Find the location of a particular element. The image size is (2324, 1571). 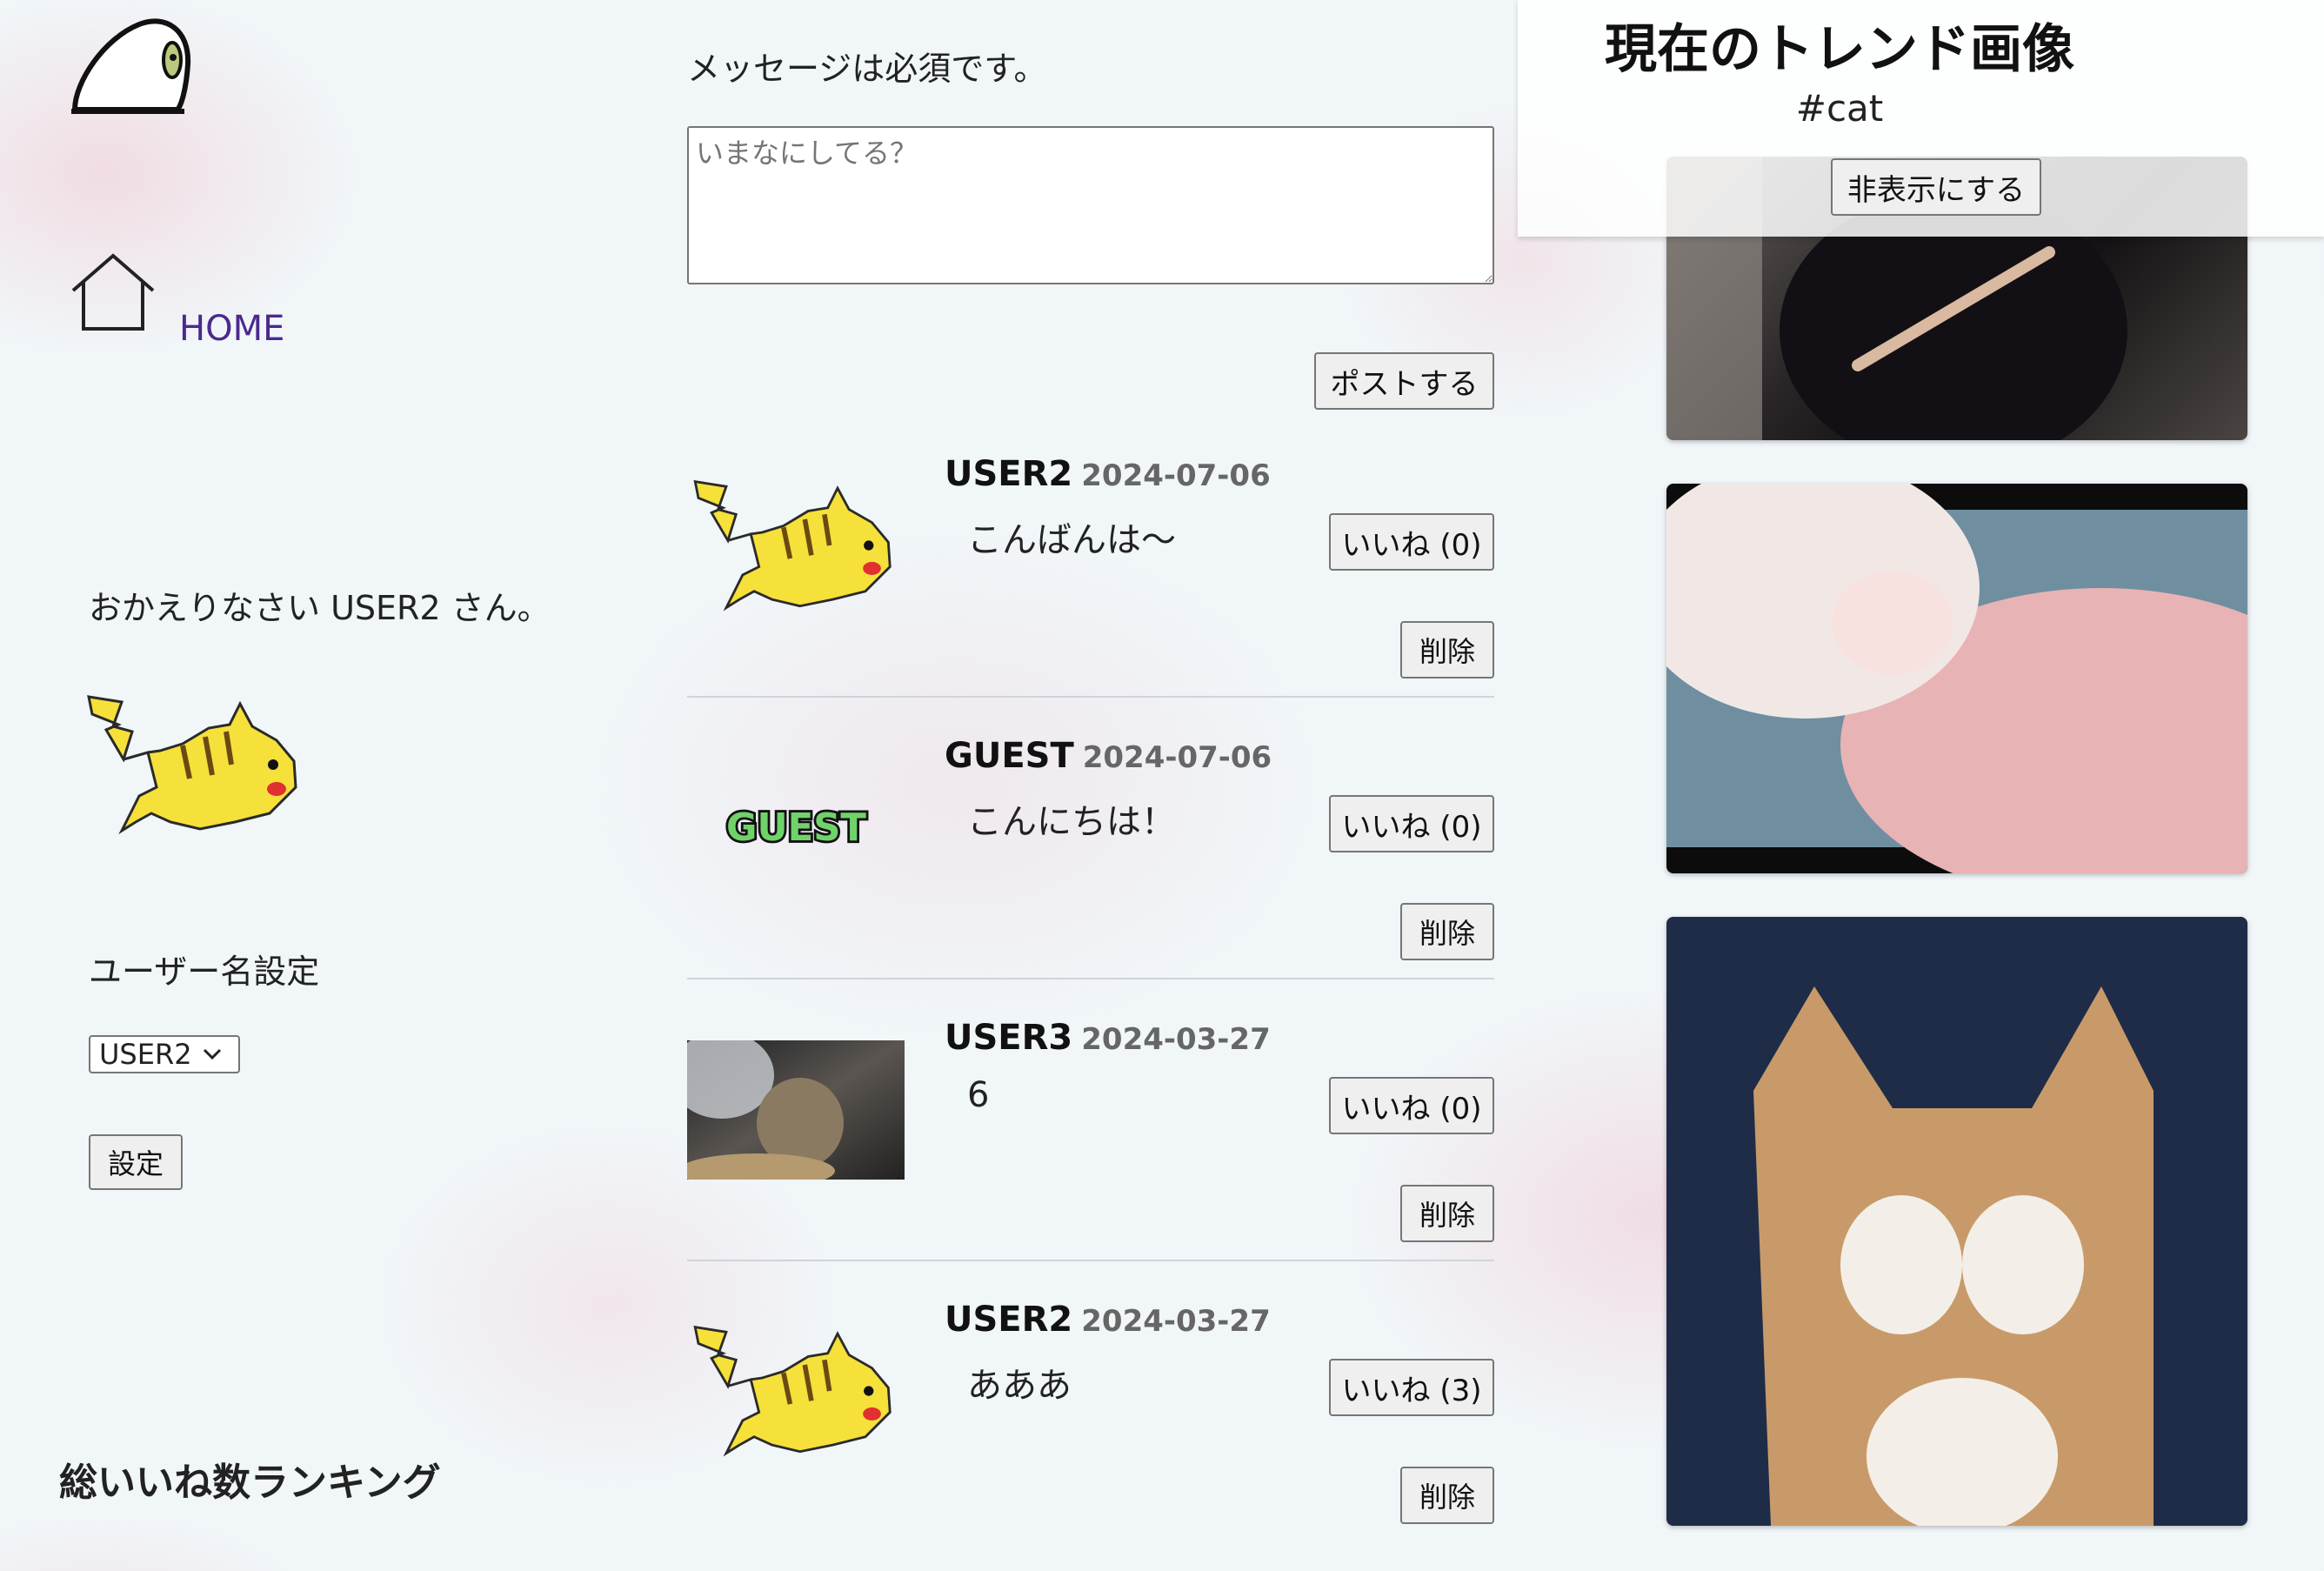

post-author: USER3 2024-03-27 is located at coordinates (1108, 1038).